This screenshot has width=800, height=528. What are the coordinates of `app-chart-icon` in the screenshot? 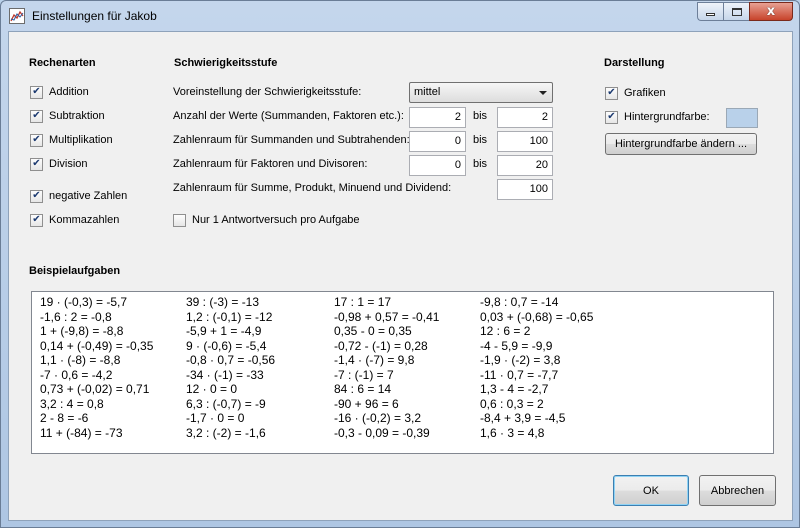 It's located at (17, 16).